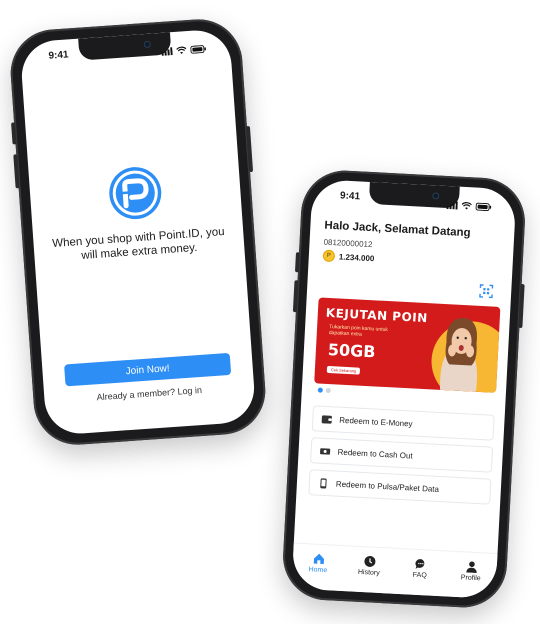  I want to click on tab-label: FAQ, so click(419, 575).